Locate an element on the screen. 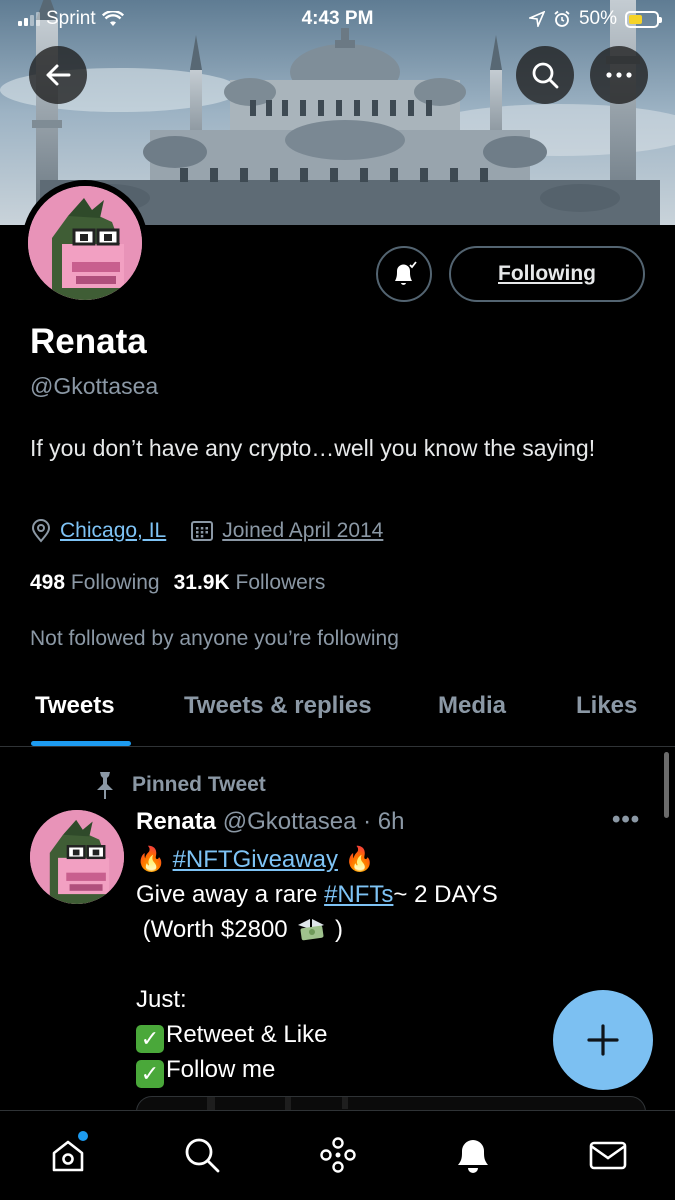  followers-stat: 31.9K Followers is located at coordinates (250, 582).